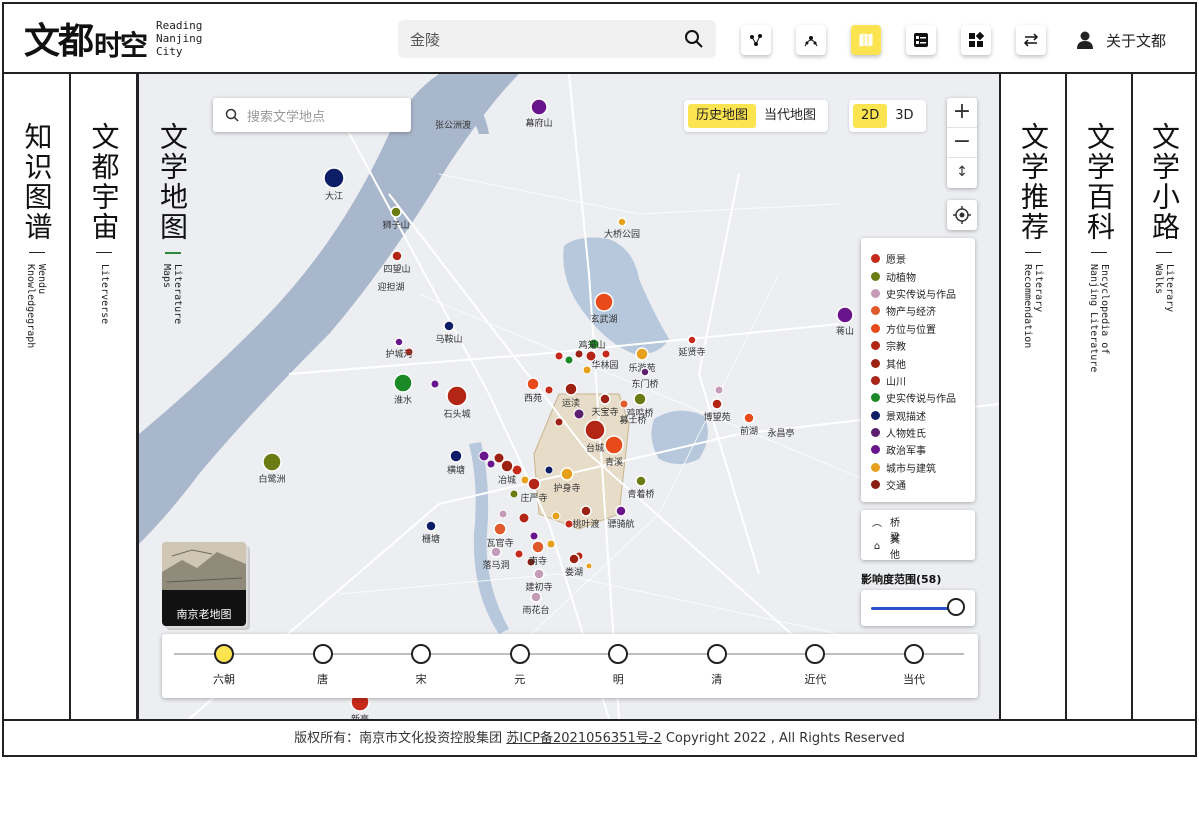  I want to click on legend-item: 交通, so click(918, 484).